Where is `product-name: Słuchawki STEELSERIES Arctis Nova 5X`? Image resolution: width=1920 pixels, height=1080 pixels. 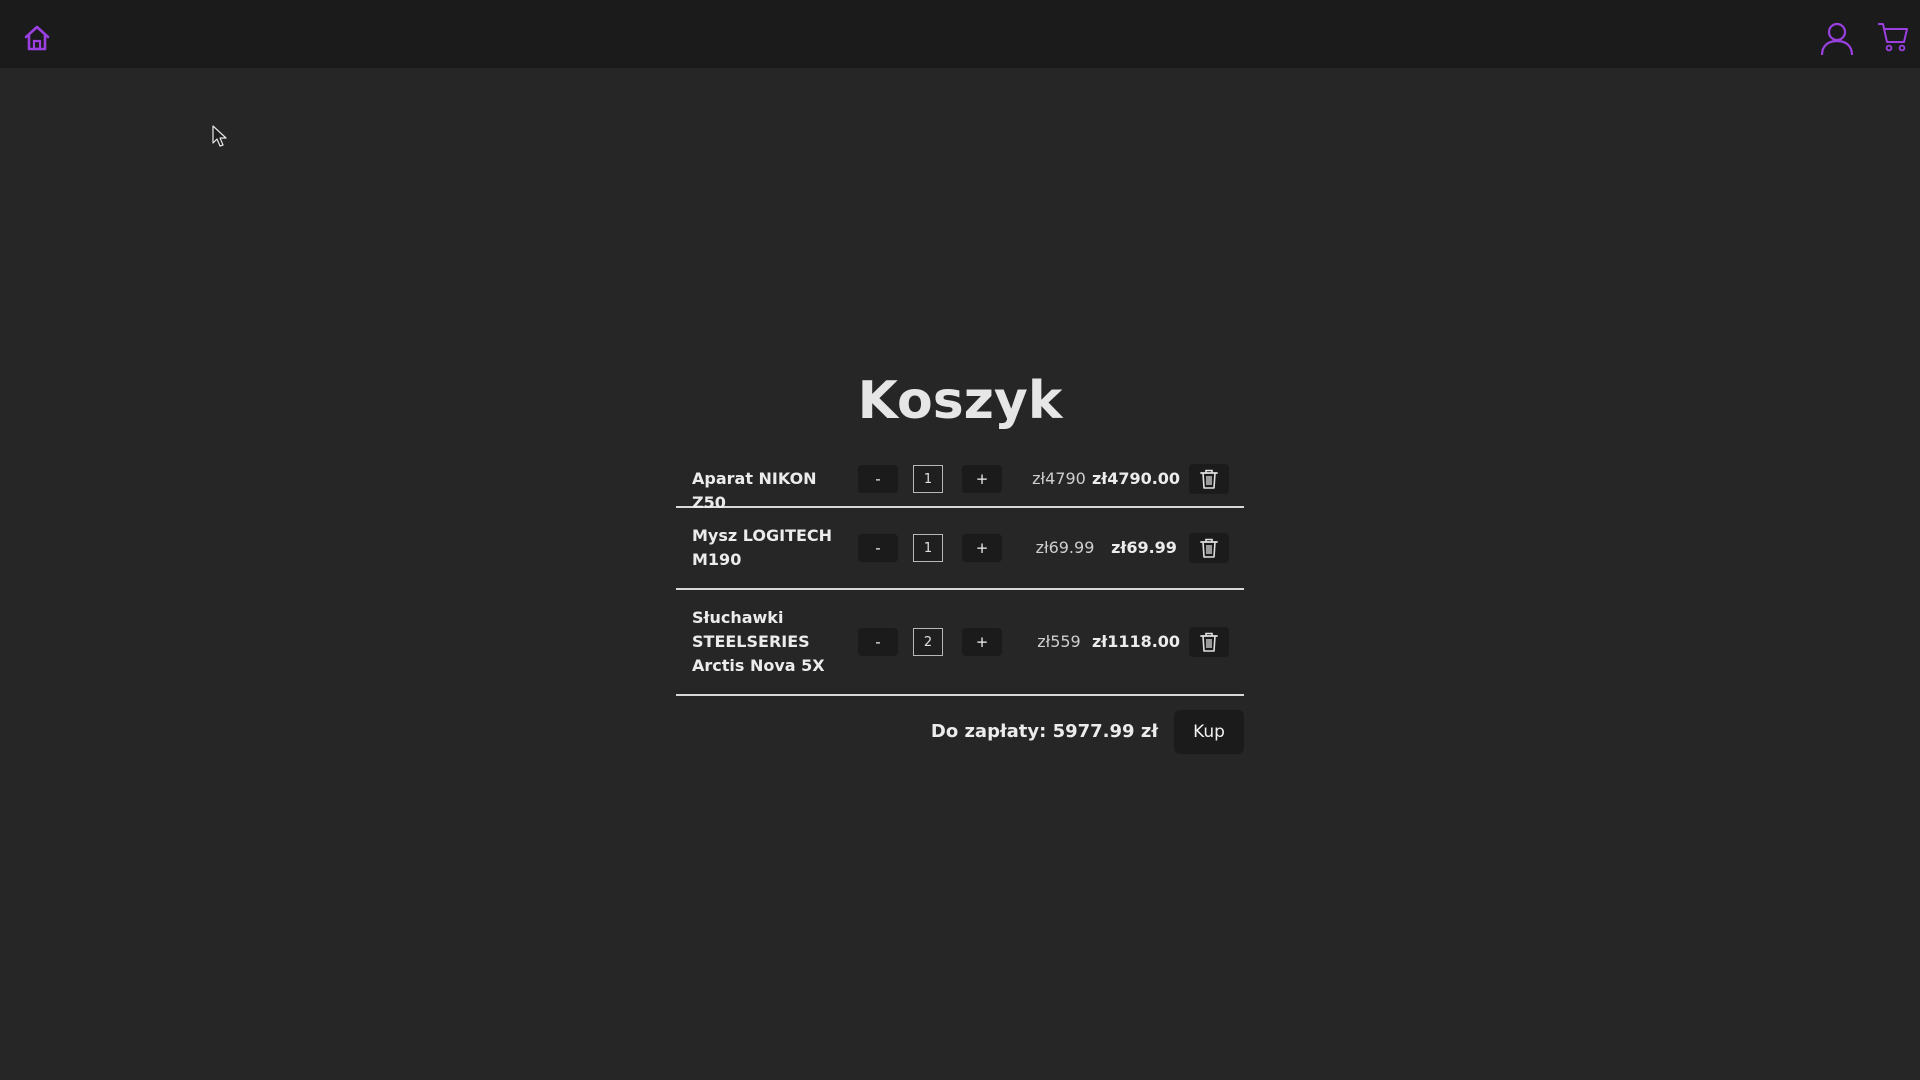
product-name: Słuchawki STEELSERIES Arctis Nova 5X is located at coordinates (758, 641).